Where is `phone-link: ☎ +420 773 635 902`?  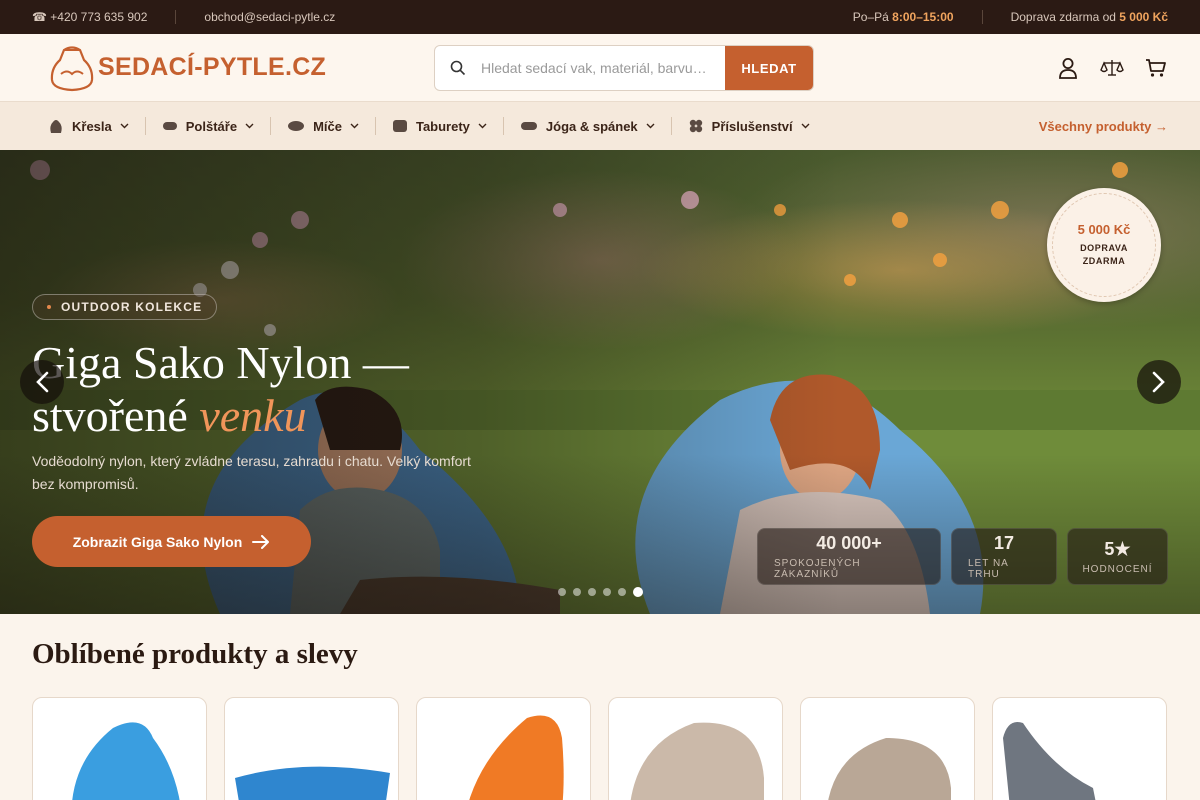
phone-link: ☎ +420 773 635 902 is located at coordinates (89, 17).